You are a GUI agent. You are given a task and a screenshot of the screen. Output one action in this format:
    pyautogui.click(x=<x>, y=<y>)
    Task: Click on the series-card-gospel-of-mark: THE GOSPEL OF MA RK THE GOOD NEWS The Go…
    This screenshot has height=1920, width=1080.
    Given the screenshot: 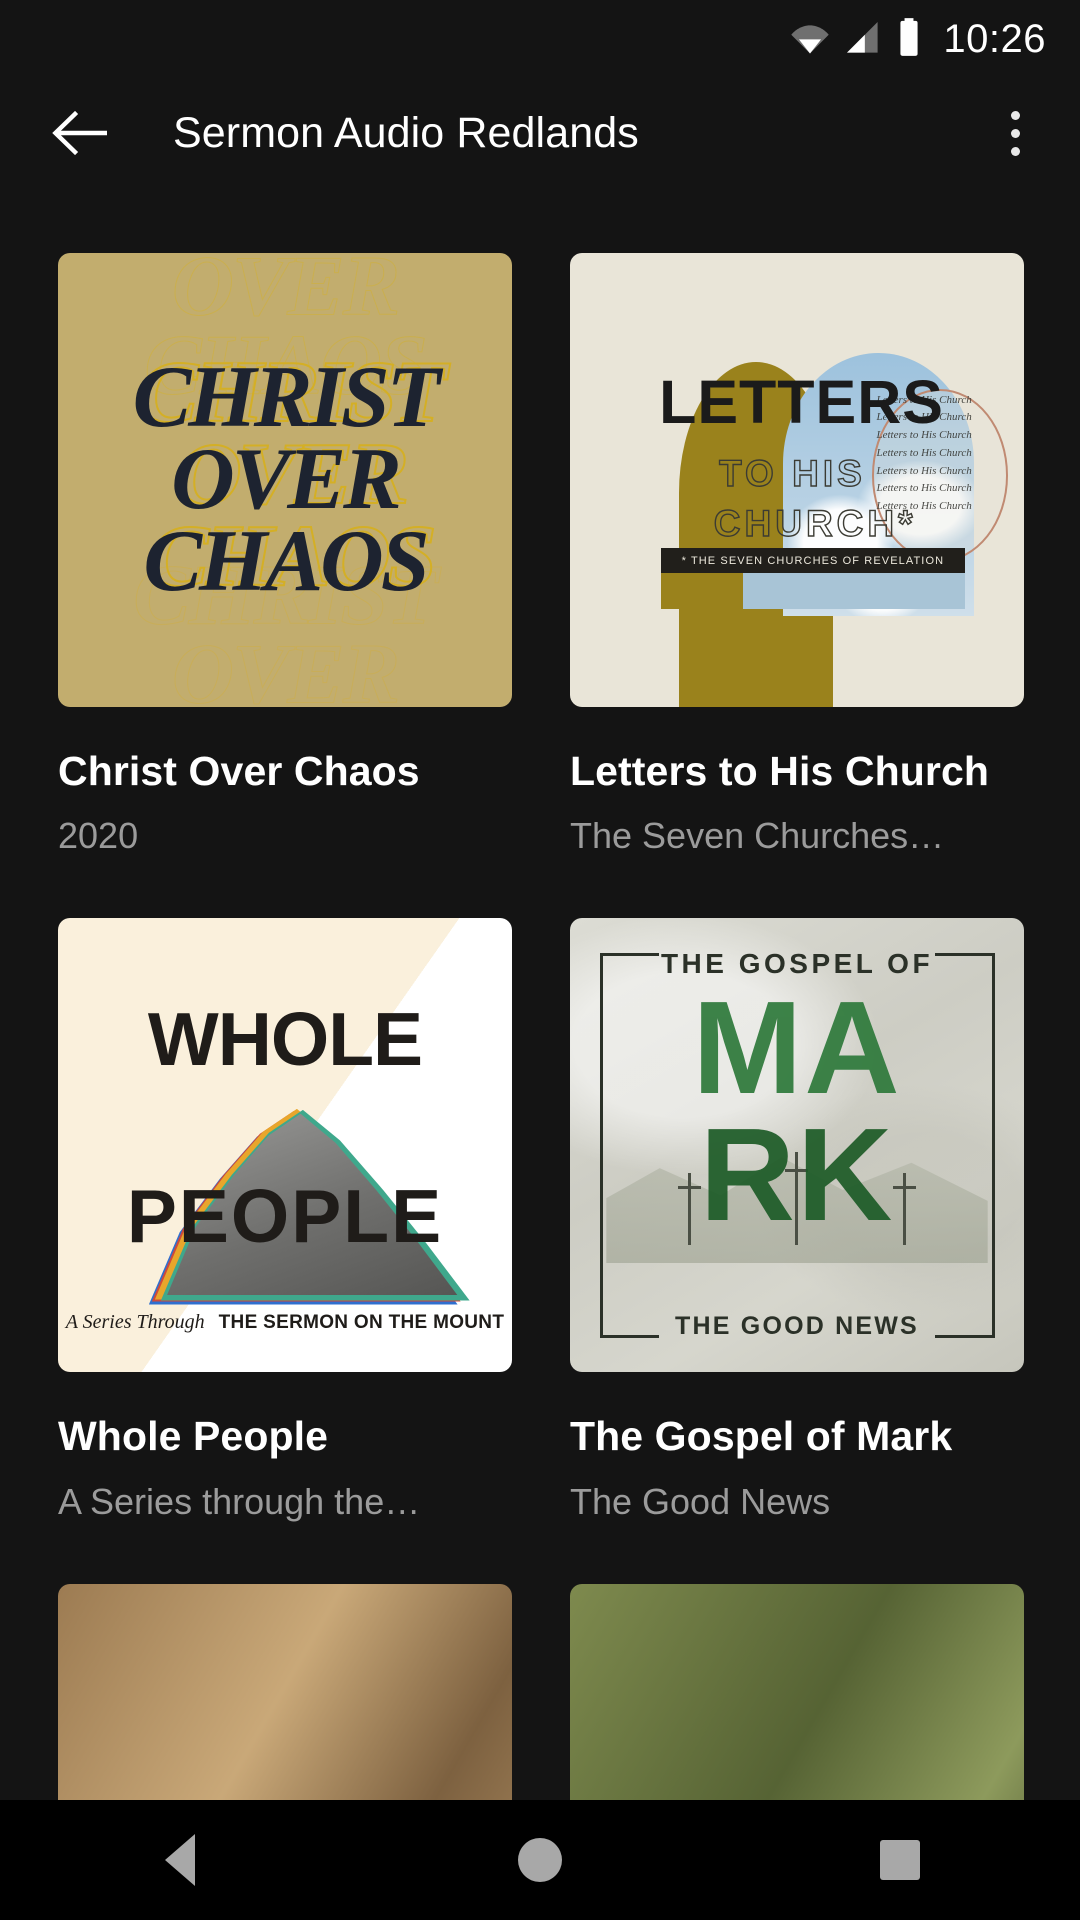 What is the action you would take?
    pyautogui.click(x=797, y=1220)
    